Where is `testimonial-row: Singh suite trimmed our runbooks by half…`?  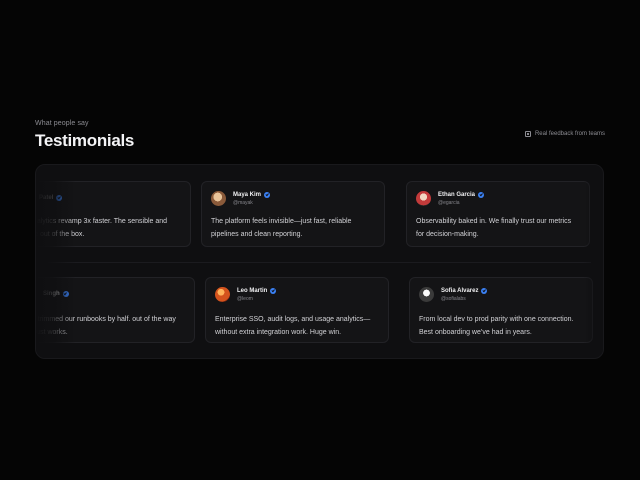 testimonial-row: Singh suite trimmed our runbooks by half… is located at coordinates (319, 312).